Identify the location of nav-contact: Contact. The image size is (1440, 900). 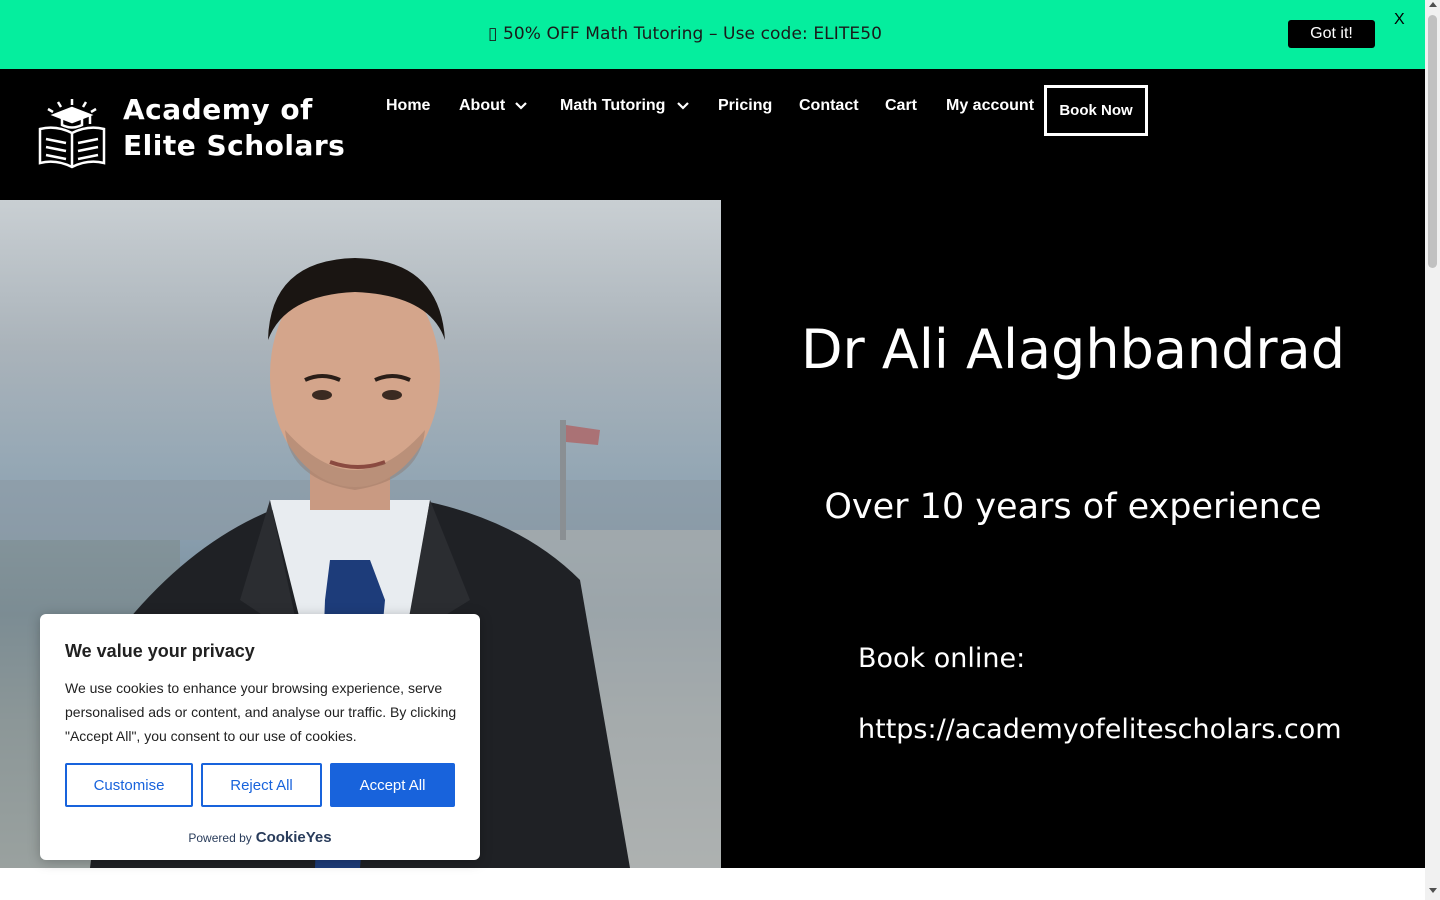
(829, 106).